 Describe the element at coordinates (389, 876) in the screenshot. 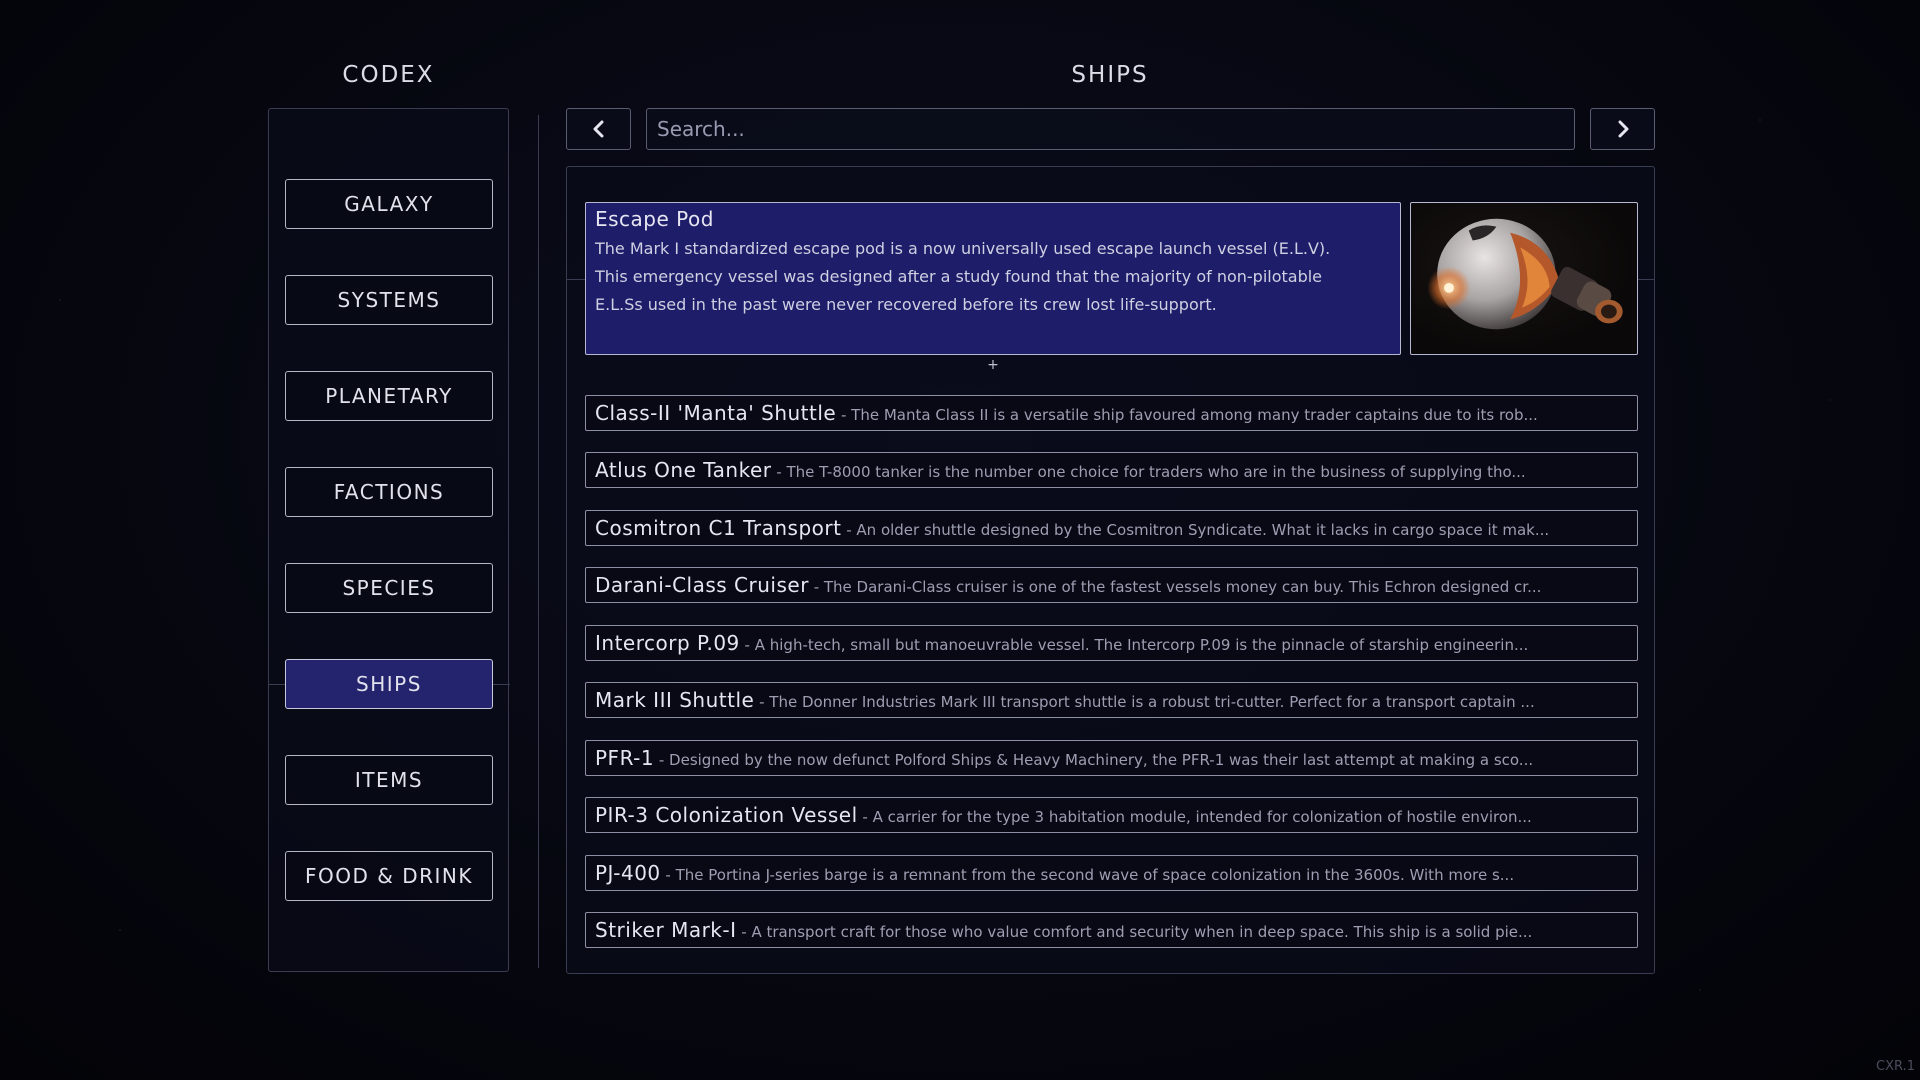

I see `nav-food-drink-button: FOOD & DRINK` at that location.